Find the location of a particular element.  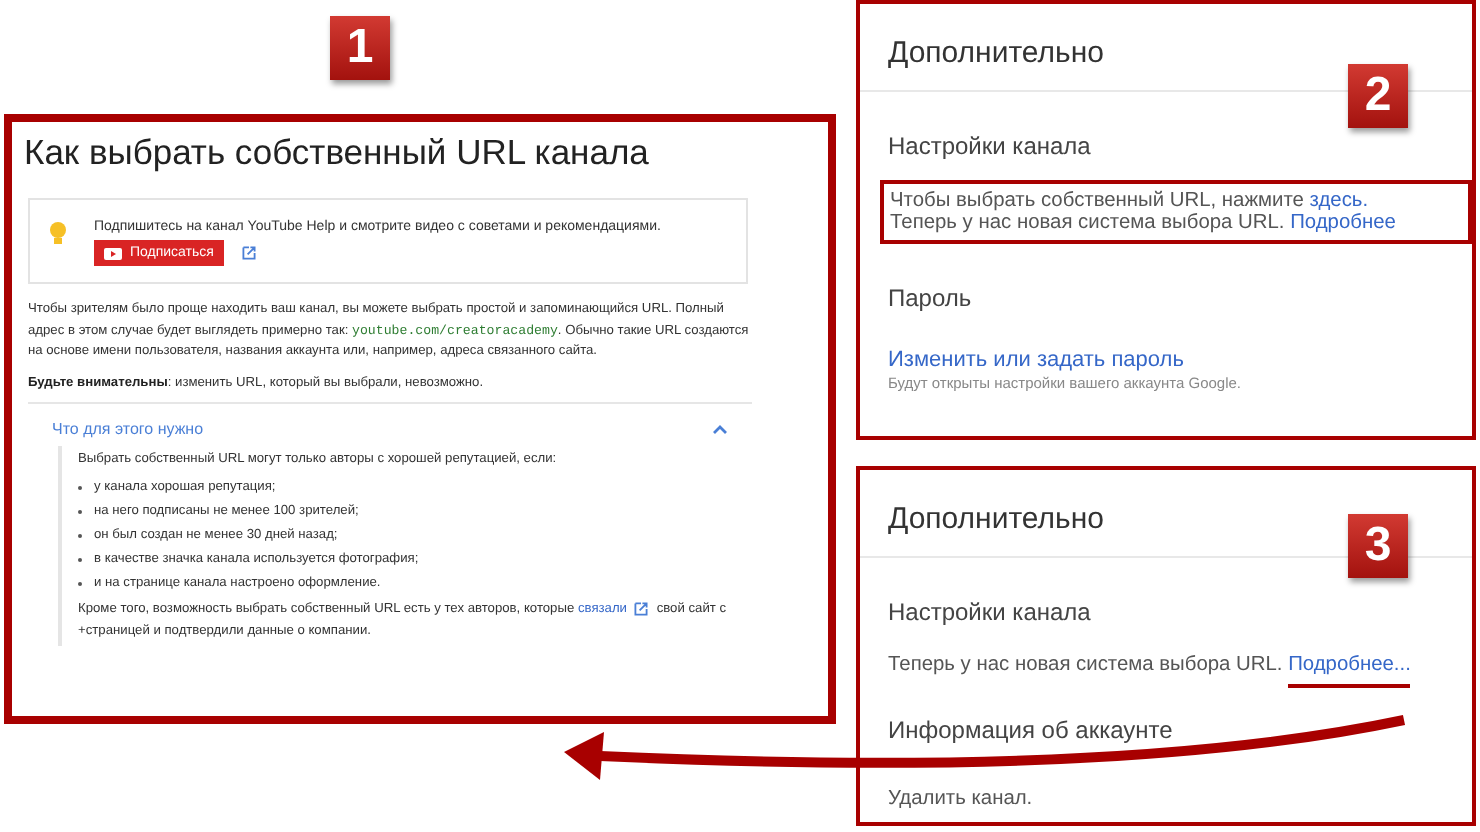

step-badge: 1 is located at coordinates (360, 48).